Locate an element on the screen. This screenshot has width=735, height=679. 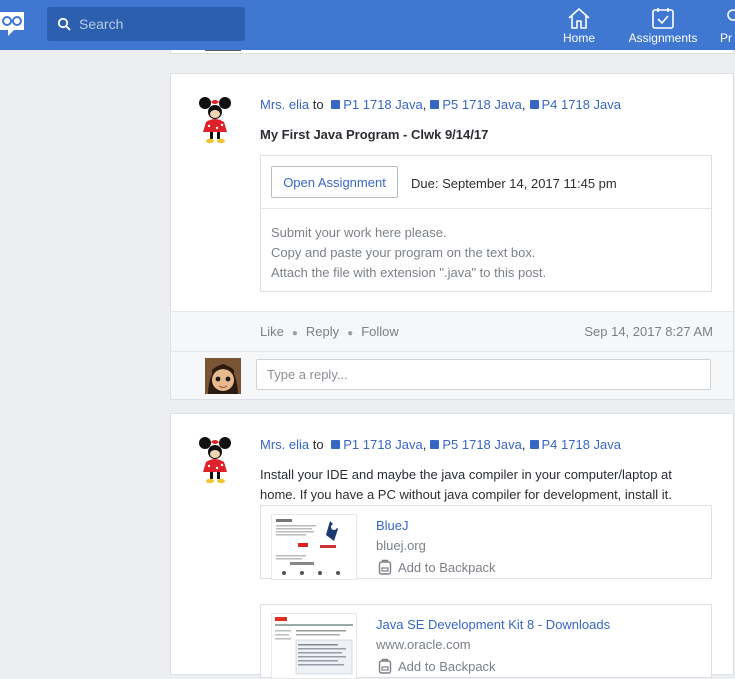
top-navigation-bar: Home Assignments Pr is located at coordinates (367, 25).